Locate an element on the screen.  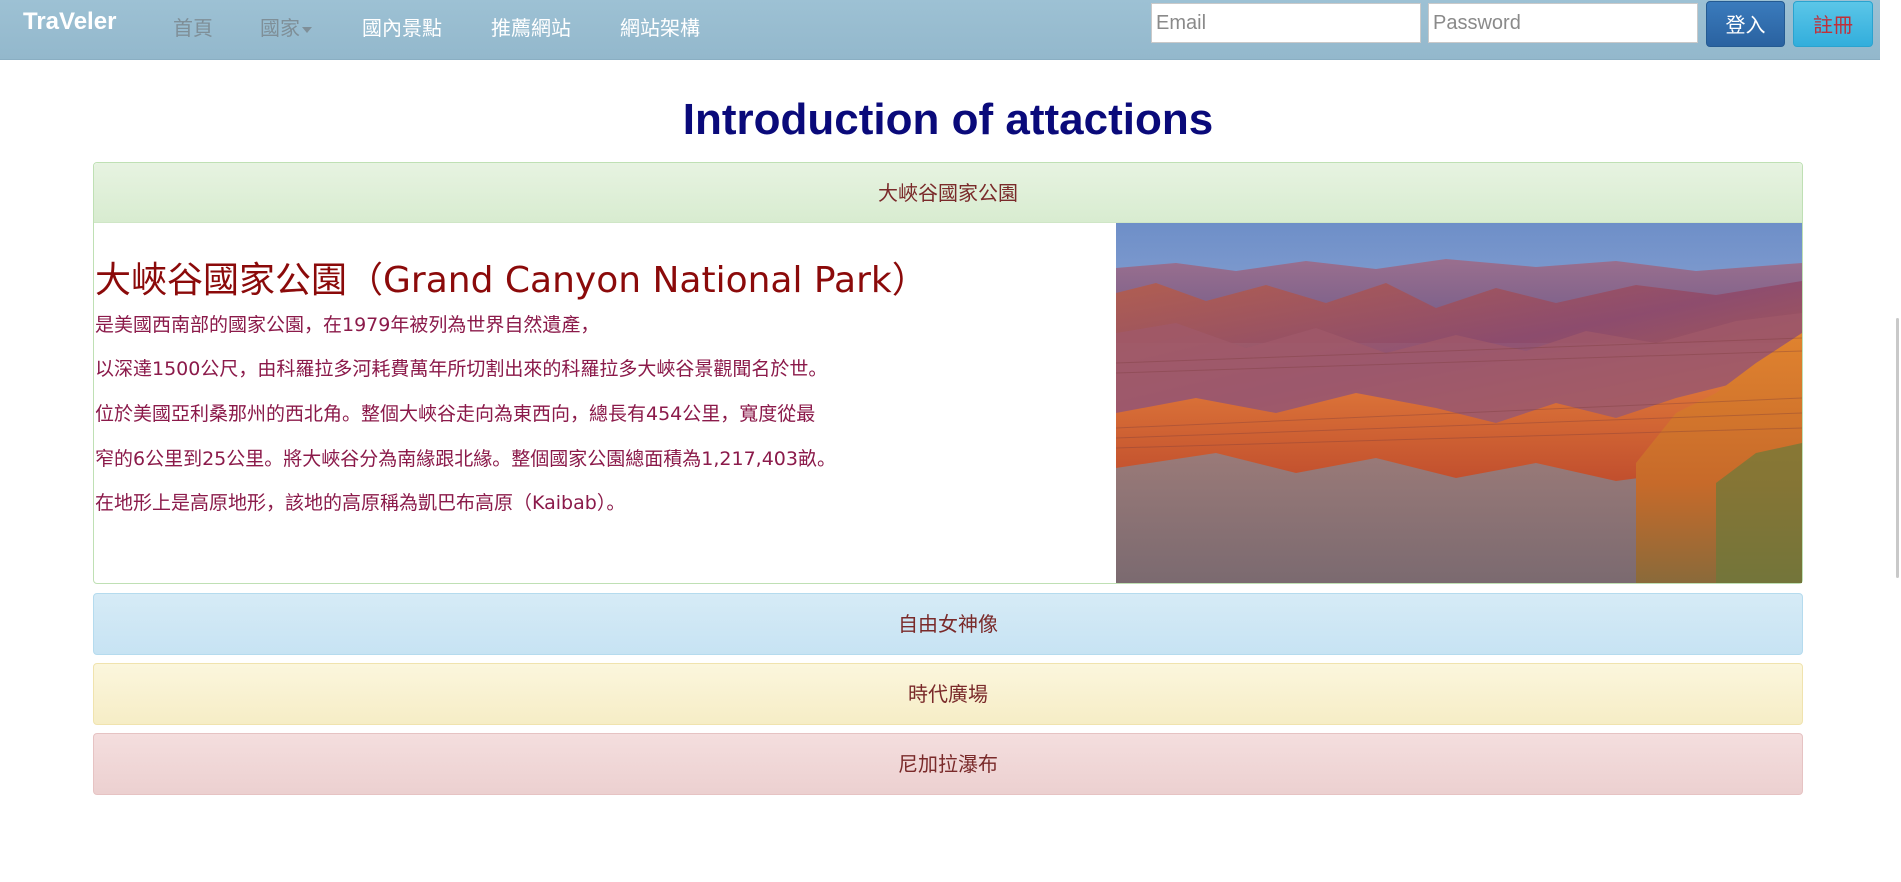
nav-recommended-sites: 推薦網站 is located at coordinates (531, 26).